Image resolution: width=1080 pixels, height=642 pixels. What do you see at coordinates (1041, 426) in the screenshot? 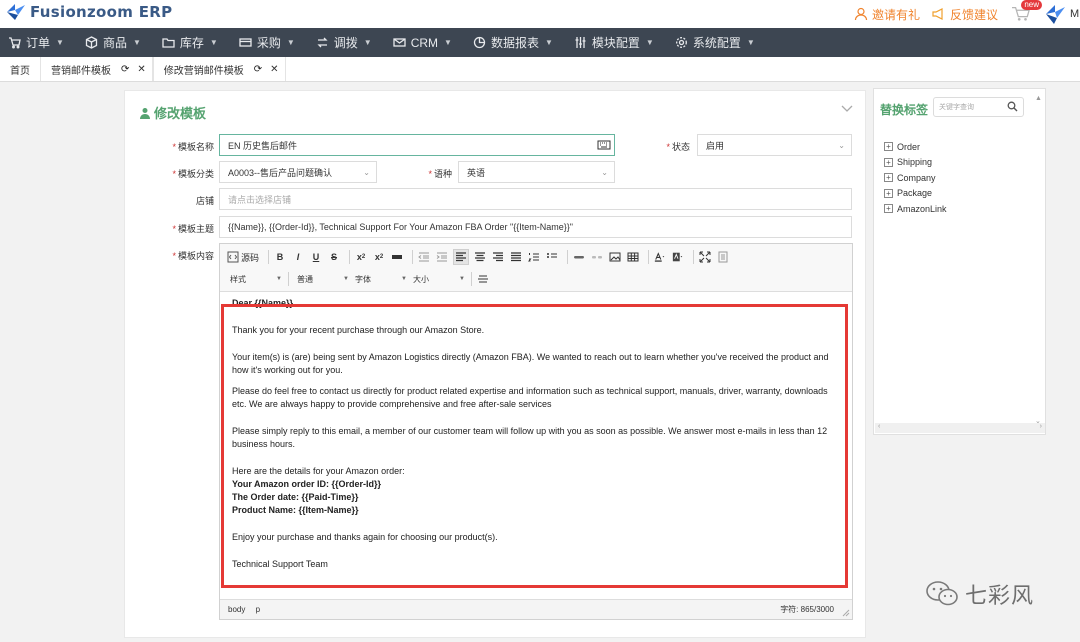
I see `scroll-right-icon: ›` at bounding box center [1041, 426].